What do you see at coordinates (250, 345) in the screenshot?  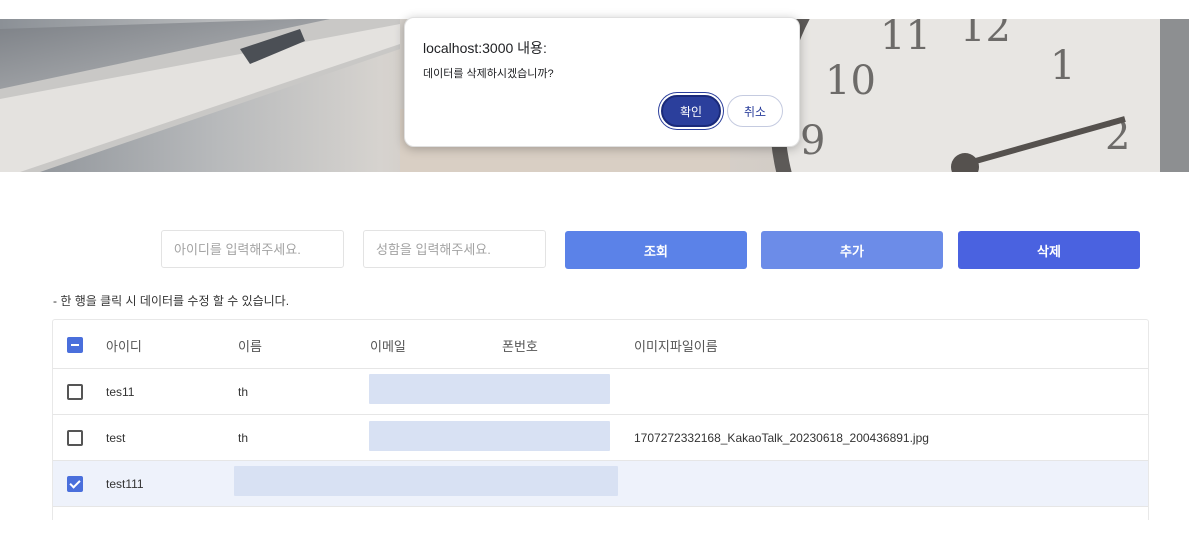 I see `column-header-name: 이름` at bounding box center [250, 345].